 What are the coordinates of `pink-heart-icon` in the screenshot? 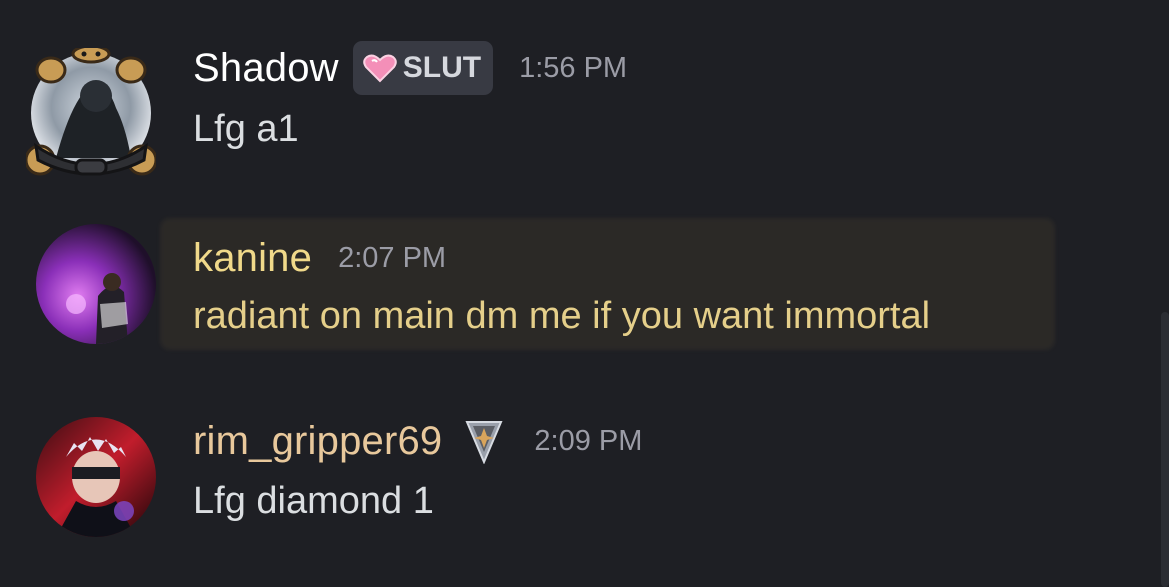 It's located at (380, 68).